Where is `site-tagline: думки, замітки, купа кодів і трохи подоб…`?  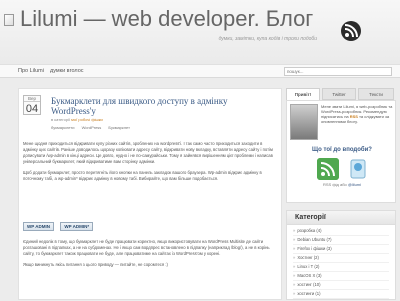
site-tagline: думки, замітки, купа кодів і трохи подоб… is located at coordinates (267, 39).